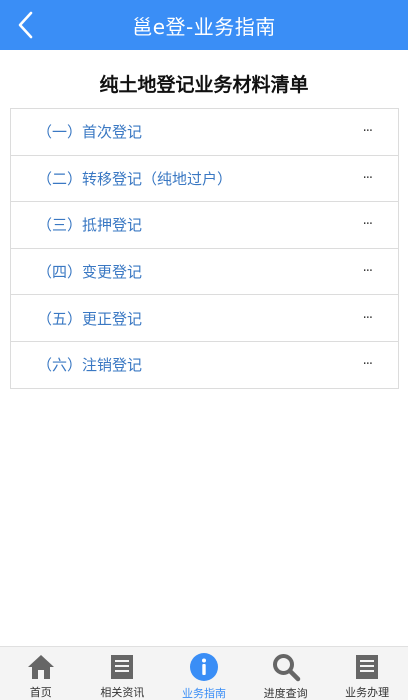 The image size is (408, 700). I want to click on back-button, so click(26, 25).